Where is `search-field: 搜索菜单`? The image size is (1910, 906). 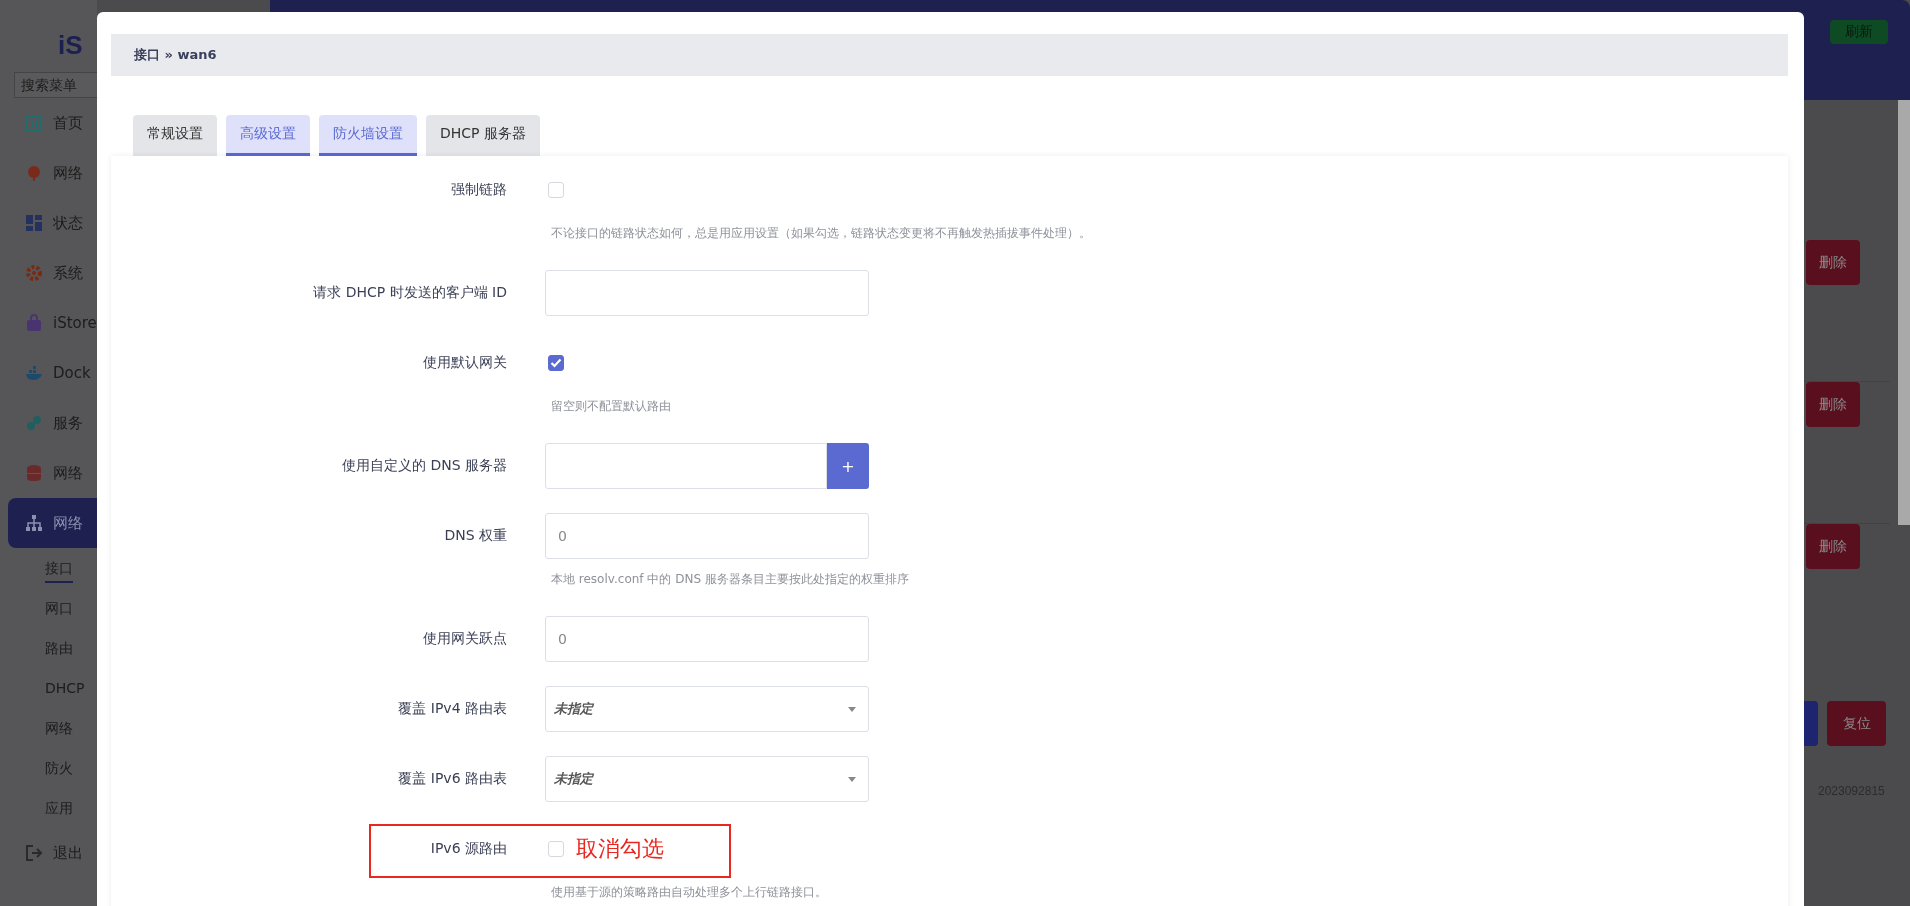 search-field: 搜索菜单 is located at coordinates (55, 85).